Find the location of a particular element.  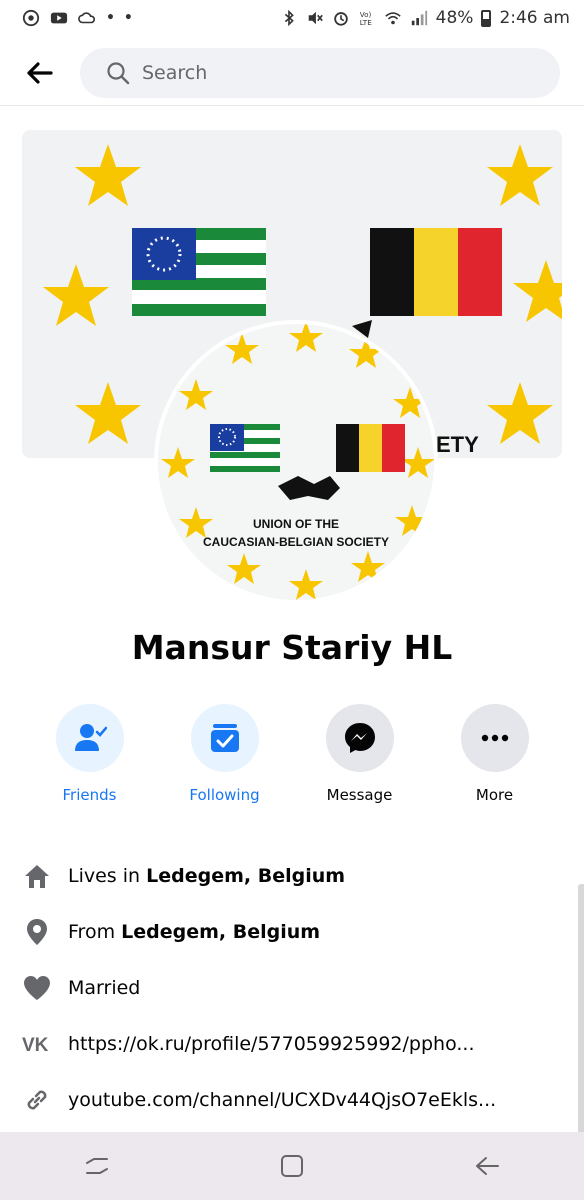

following-icon is located at coordinates (224, 738).